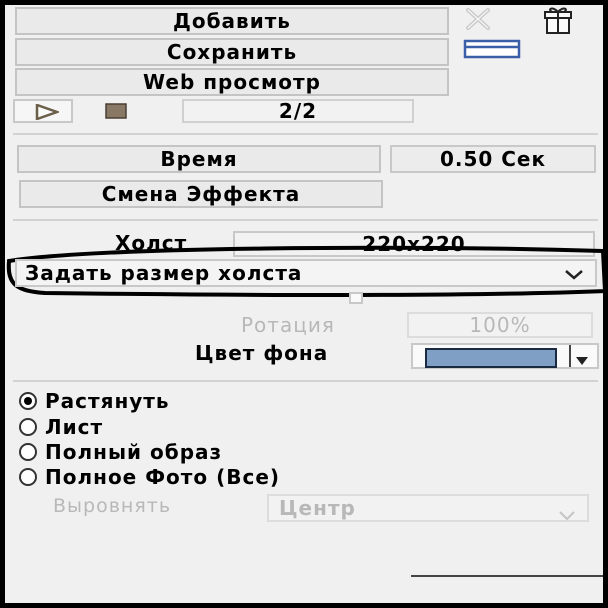 The width and height of the screenshot is (608, 608). What do you see at coordinates (492, 49) in the screenshot?
I see `window-icon` at bounding box center [492, 49].